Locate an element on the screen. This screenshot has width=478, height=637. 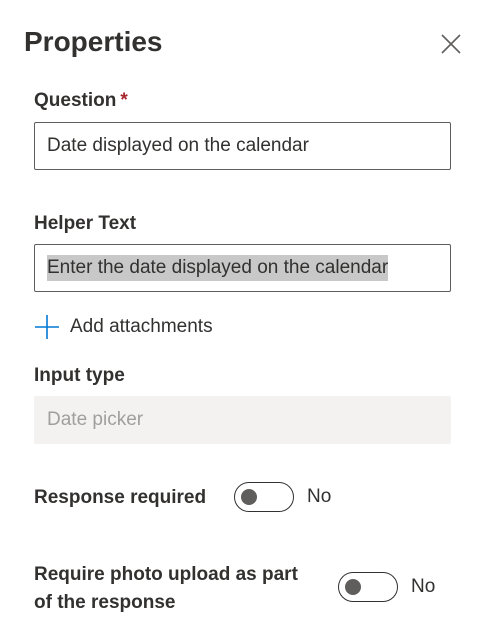
photo-upload-label-line1: Require photo upload as part is located at coordinates (166, 574).